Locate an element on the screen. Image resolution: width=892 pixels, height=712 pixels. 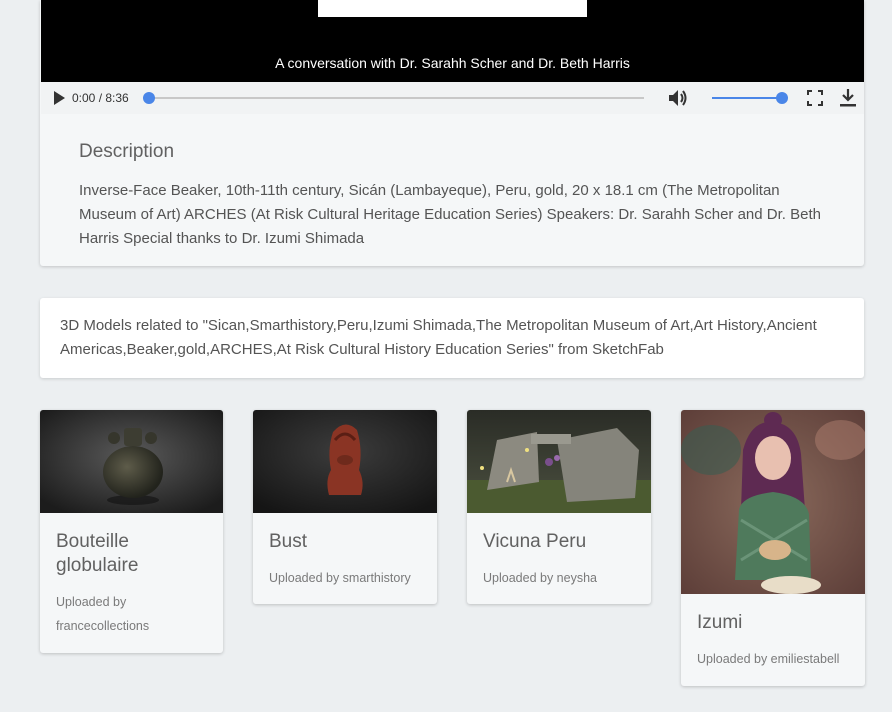
model-uploader: Uploaded by francecollections is located at coordinates (103, 614).